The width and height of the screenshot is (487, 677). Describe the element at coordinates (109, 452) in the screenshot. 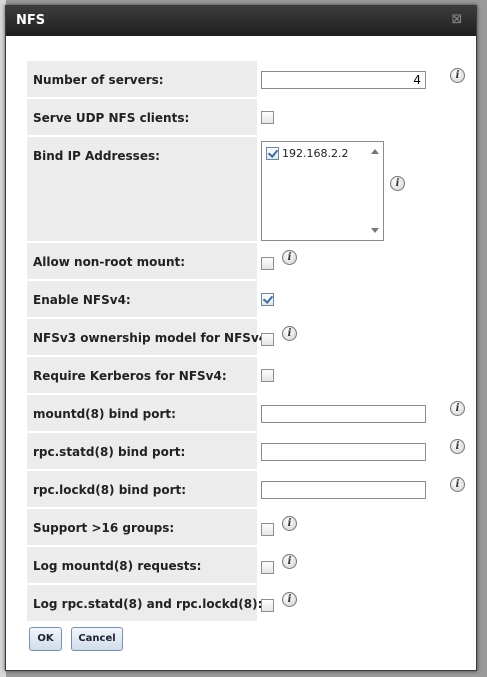

I see `rpc-statd-port-label: rpc.statd(8) bind port:` at that location.